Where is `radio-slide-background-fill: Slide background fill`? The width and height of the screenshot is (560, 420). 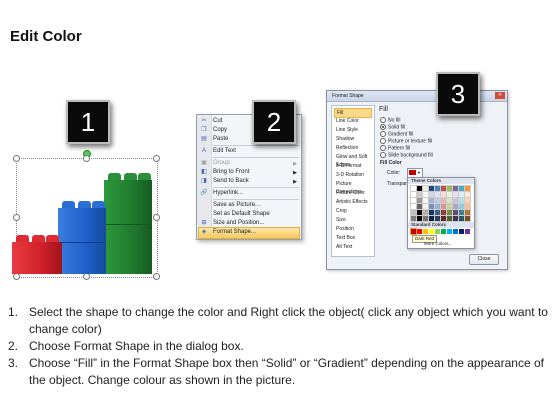 radio-slide-background-fill: Slide background fill is located at coordinates (406, 155).